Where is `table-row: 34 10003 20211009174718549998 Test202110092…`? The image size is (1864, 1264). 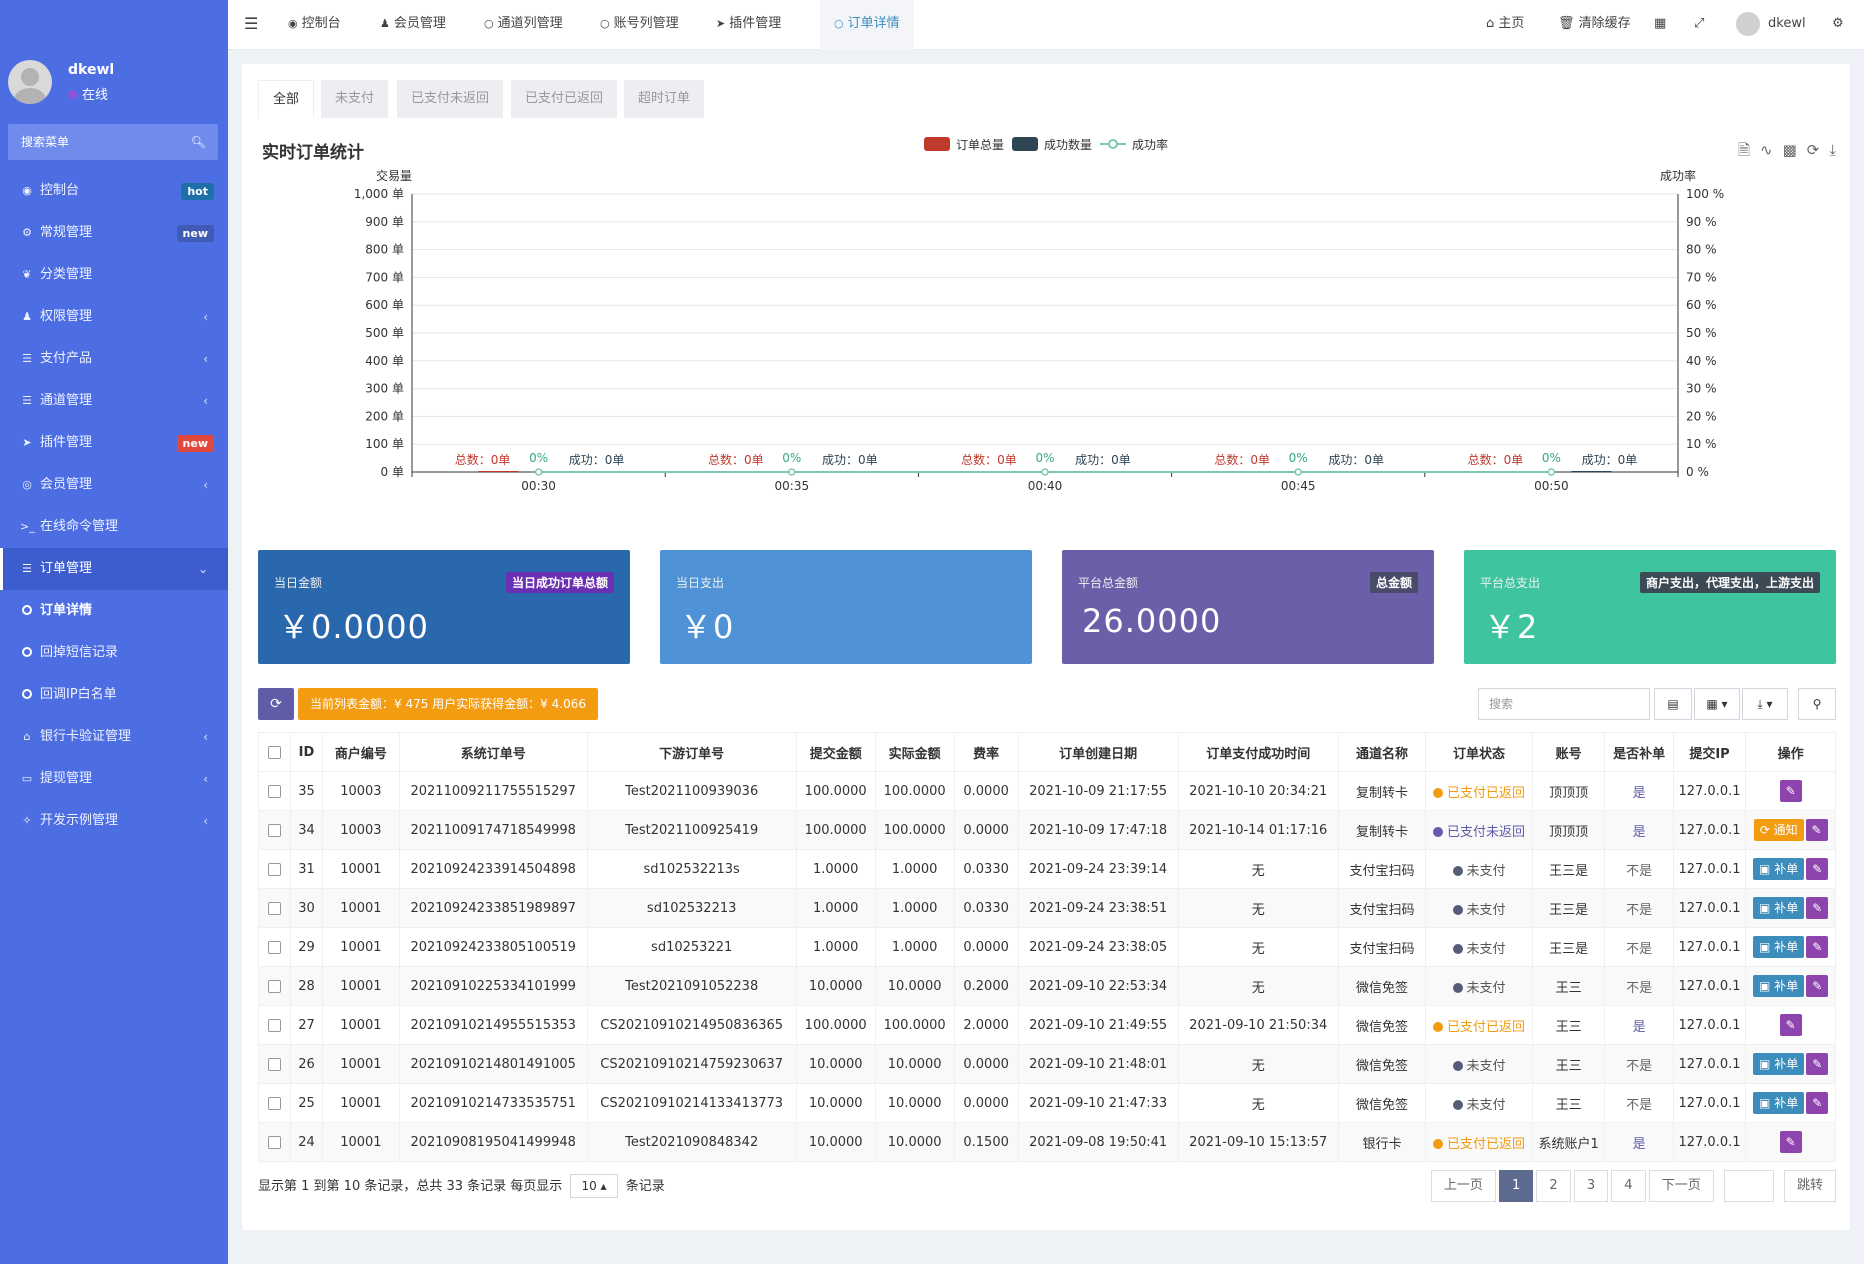 table-row: 34 10003 20211009174718549998 Test202110092… is located at coordinates (1047, 830).